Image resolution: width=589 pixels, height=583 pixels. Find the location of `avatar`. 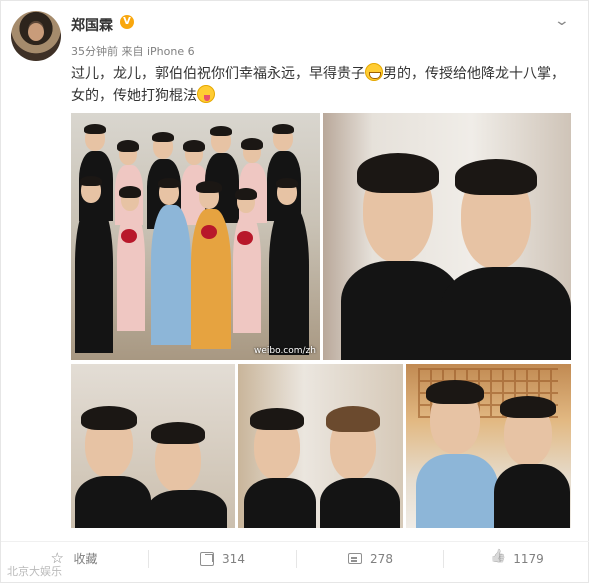

avatar is located at coordinates (36, 36).